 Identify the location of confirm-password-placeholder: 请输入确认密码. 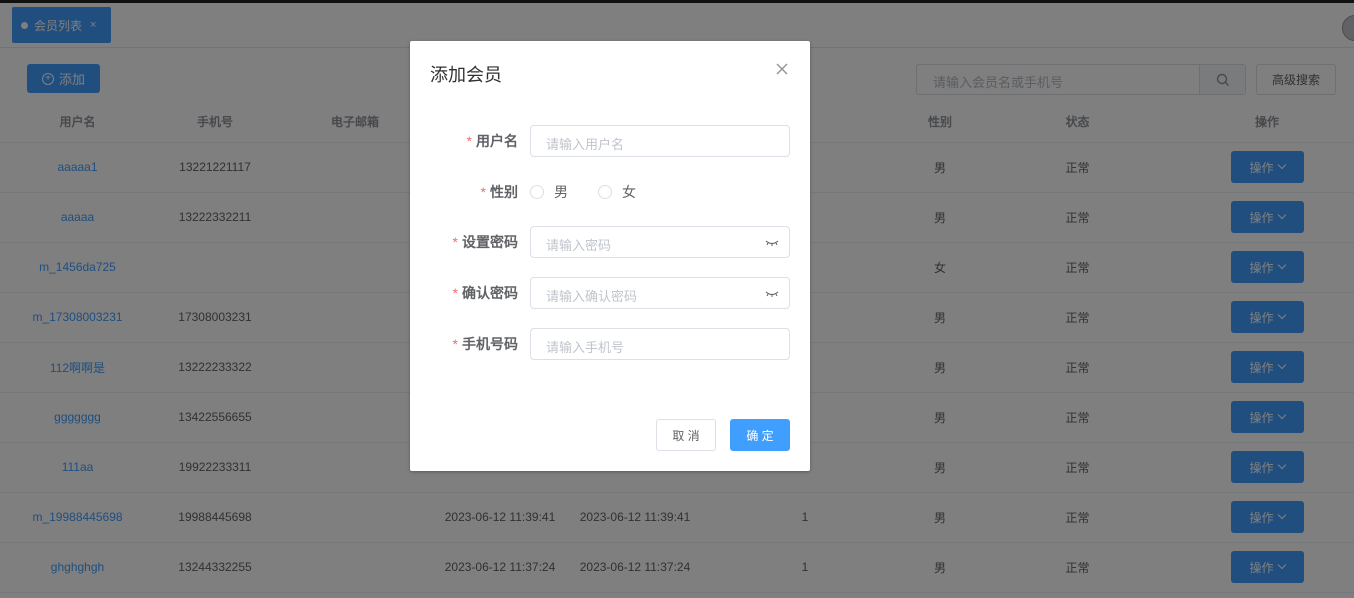
(592, 296).